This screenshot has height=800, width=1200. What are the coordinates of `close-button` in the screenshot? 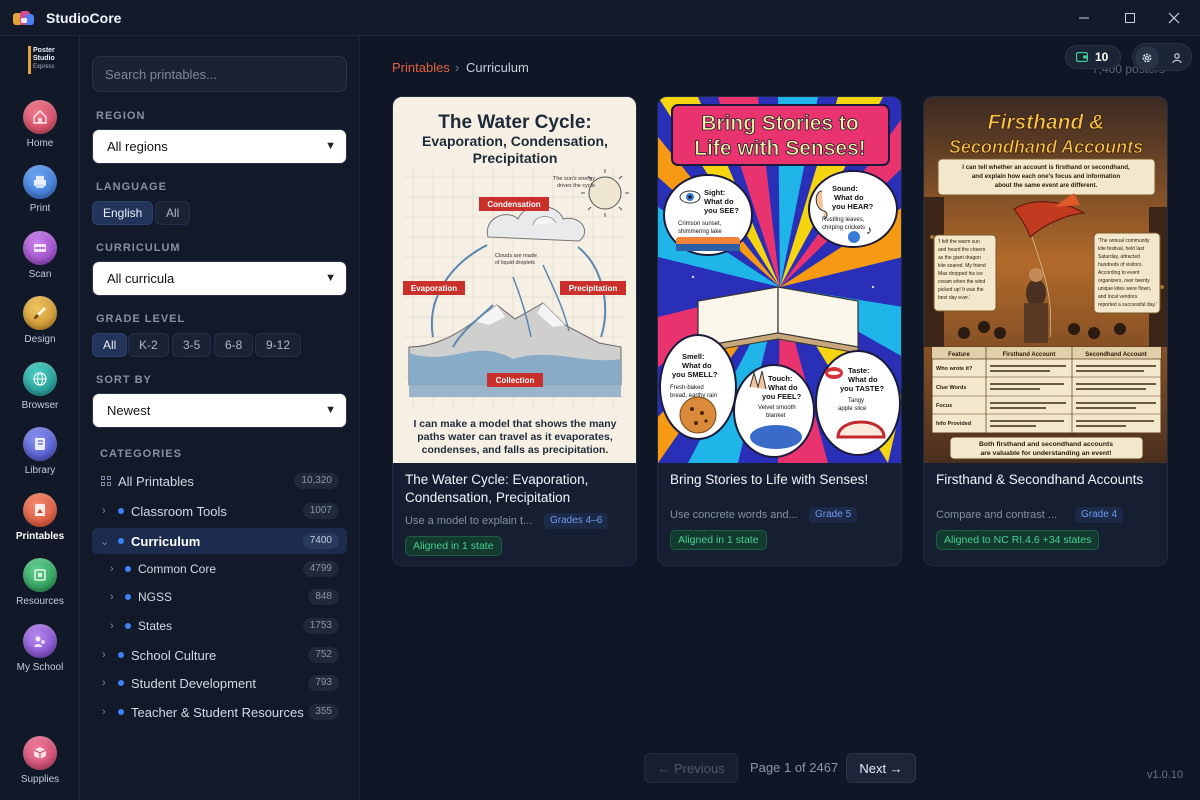 It's located at (1174, 18).